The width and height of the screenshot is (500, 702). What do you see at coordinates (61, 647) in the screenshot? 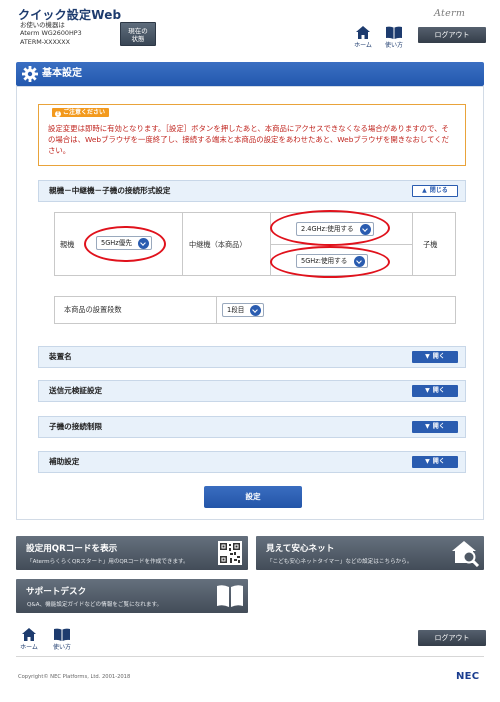
I see `footer-help-label: 使い方` at bounding box center [61, 647].